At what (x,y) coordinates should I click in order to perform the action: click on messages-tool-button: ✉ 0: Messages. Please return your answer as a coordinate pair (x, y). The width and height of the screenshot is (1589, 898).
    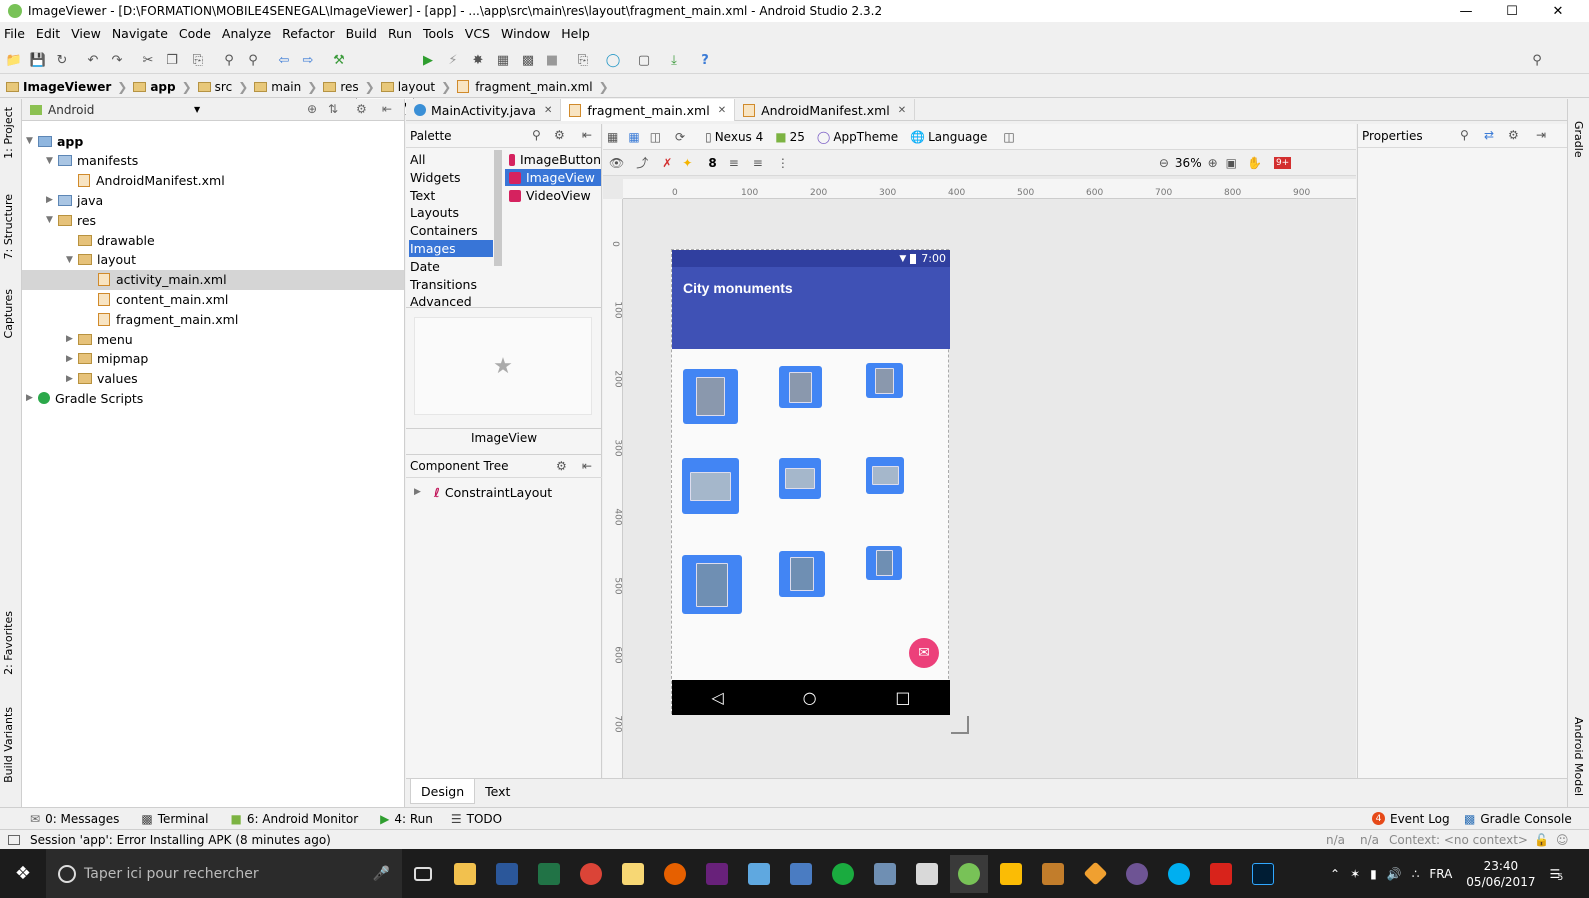
    Looking at the image, I should click on (74, 819).